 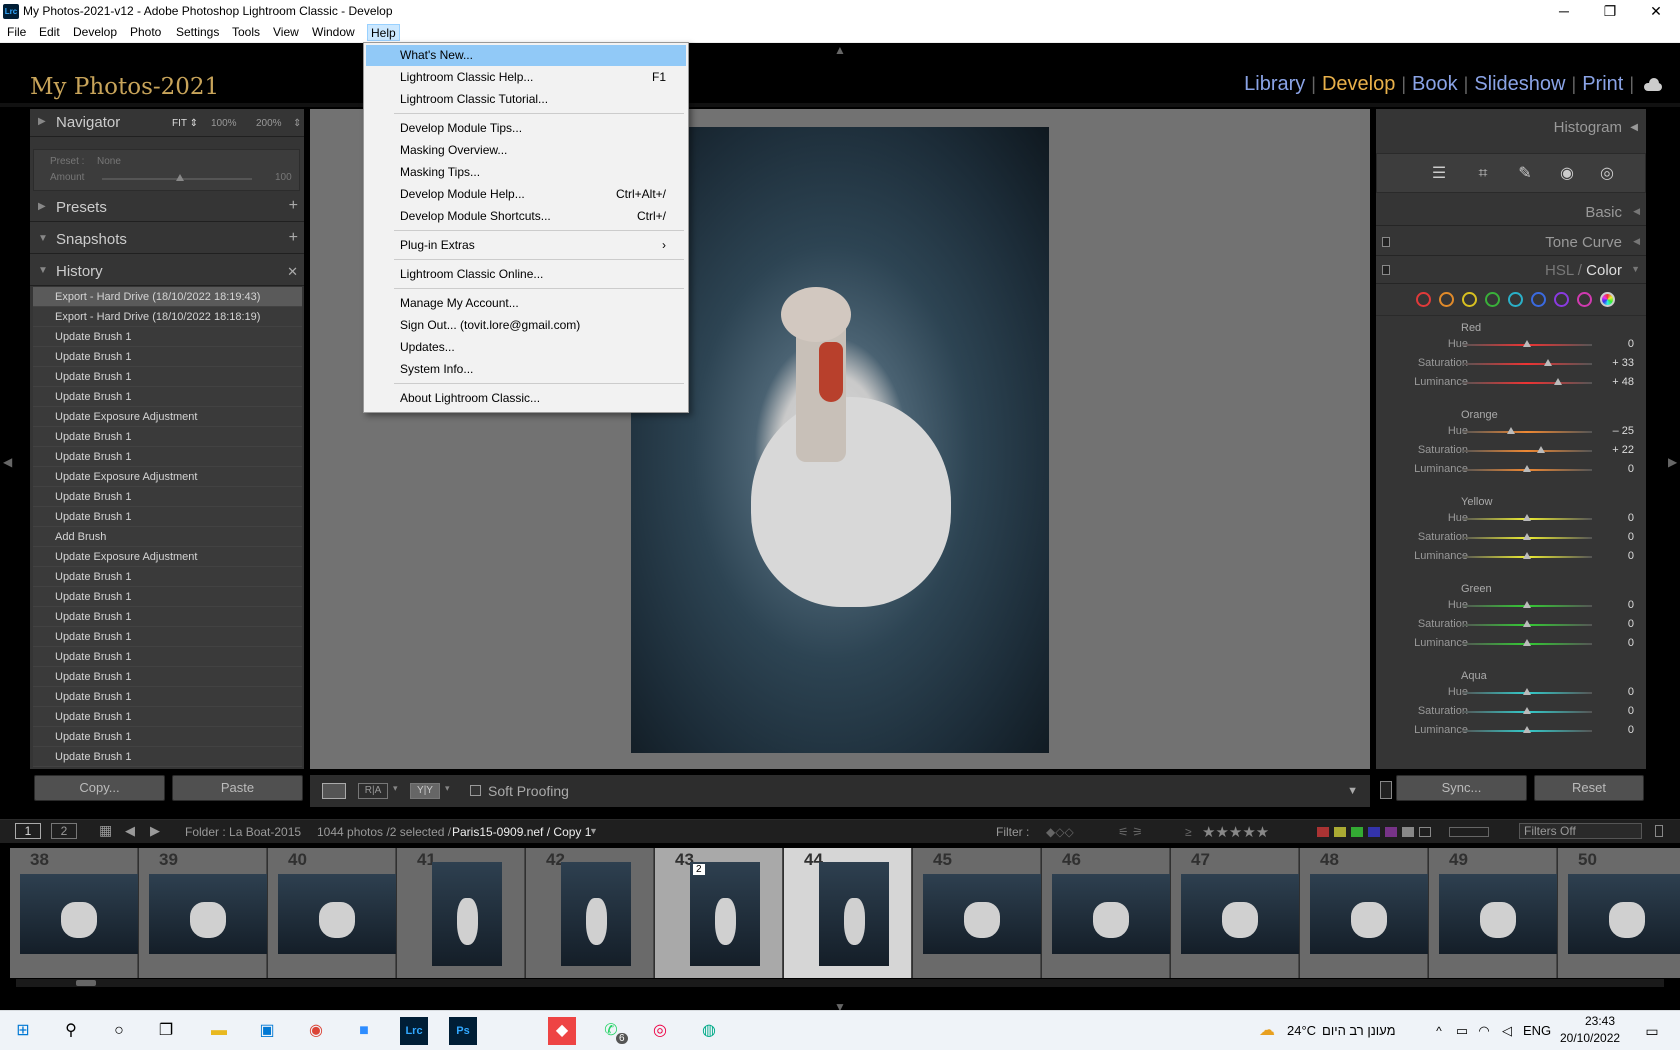 I want to click on grid-view-icon: ▦, so click(x=105, y=830).